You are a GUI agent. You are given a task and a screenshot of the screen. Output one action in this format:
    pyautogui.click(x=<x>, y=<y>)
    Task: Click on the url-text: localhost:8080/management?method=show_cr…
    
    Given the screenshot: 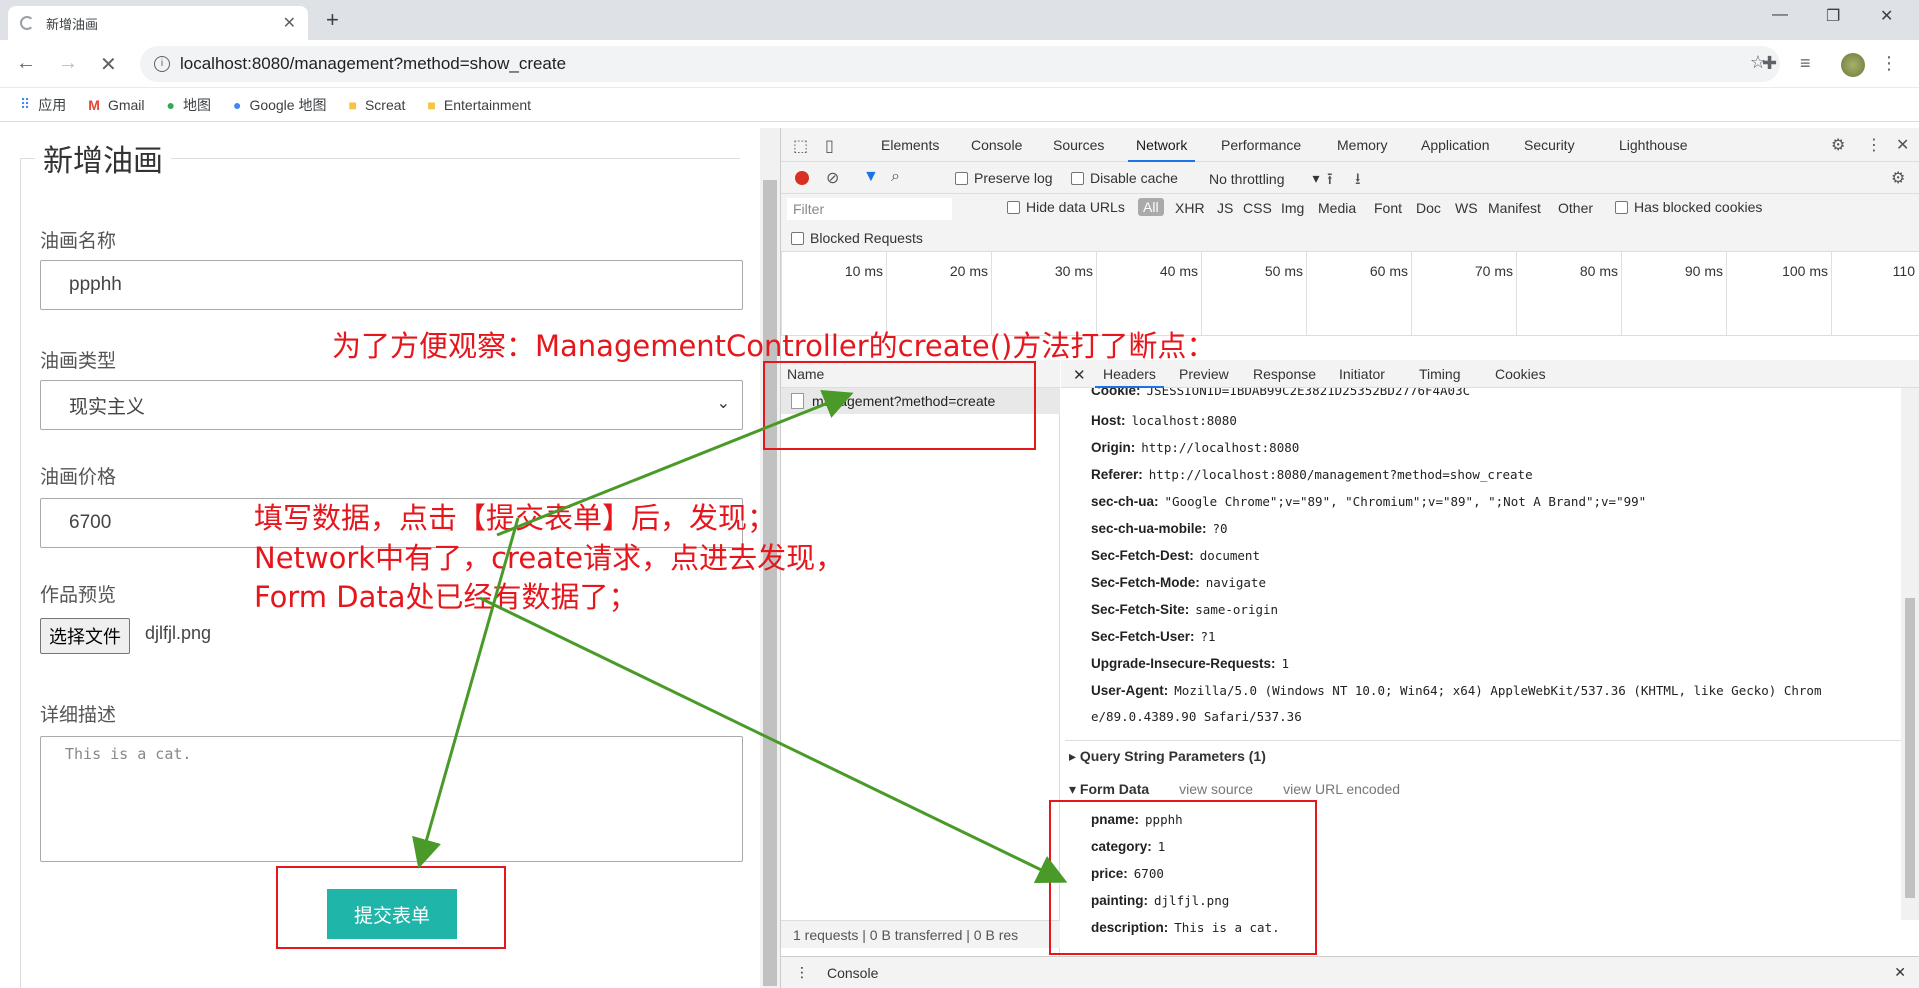 What is the action you would take?
    pyautogui.click(x=373, y=63)
    